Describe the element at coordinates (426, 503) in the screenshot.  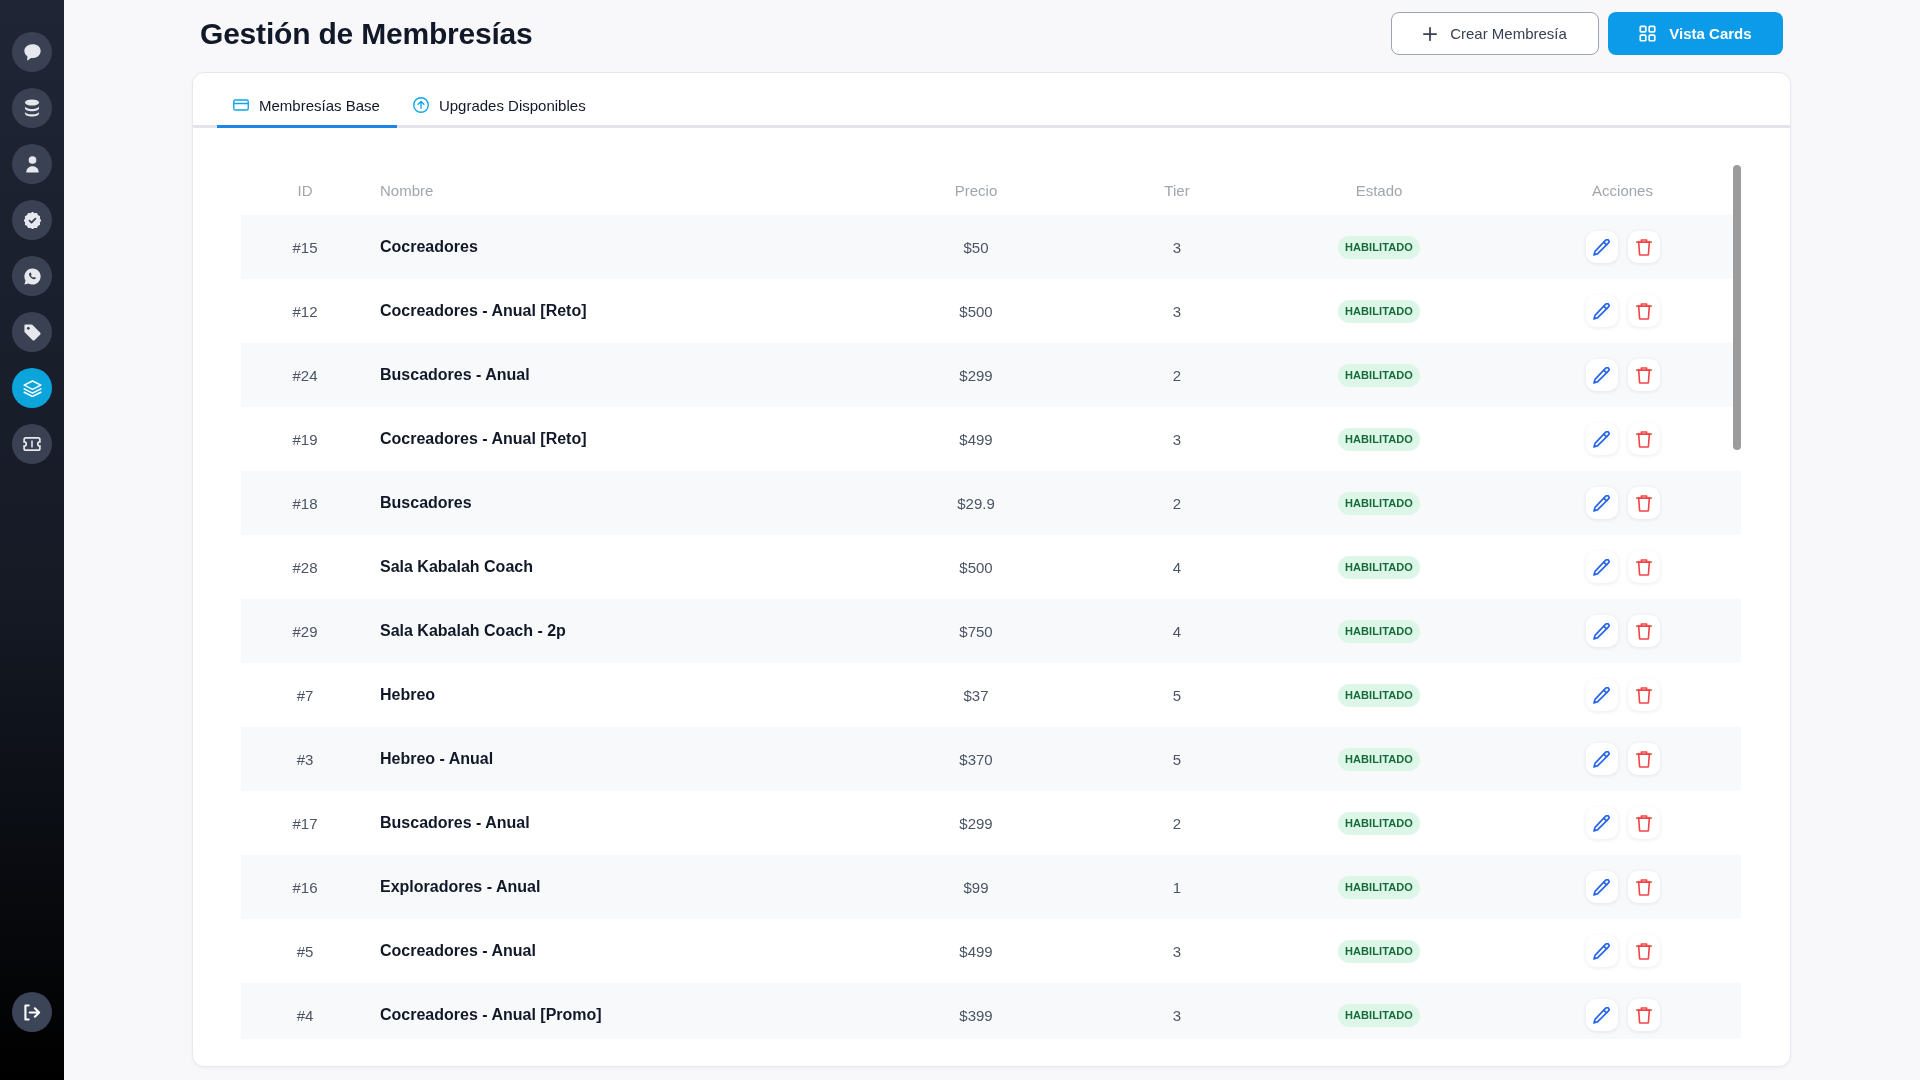
I see `membership-name: Buscadores` at that location.